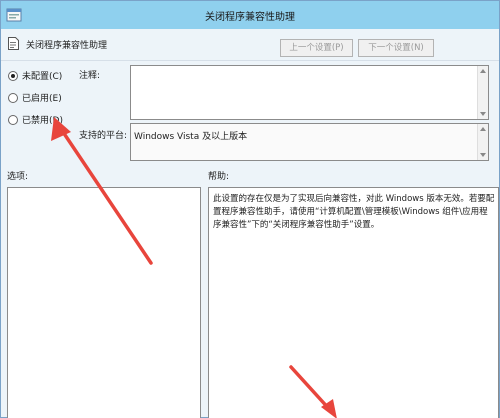 The width and height of the screenshot is (500, 418). What do you see at coordinates (13, 43) in the screenshot?
I see `policy-document-icon` at bounding box center [13, 43].